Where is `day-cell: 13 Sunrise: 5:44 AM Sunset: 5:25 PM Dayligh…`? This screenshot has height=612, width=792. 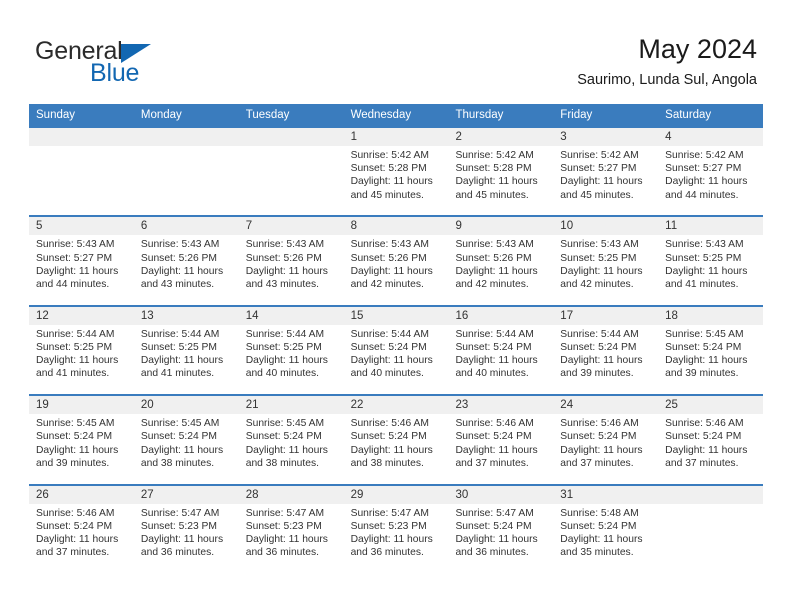 day-cell: 13 Sunrise: 5:44 AM Sunset: 5:25 PM Dayligh… is located at coordinates (186, 350).